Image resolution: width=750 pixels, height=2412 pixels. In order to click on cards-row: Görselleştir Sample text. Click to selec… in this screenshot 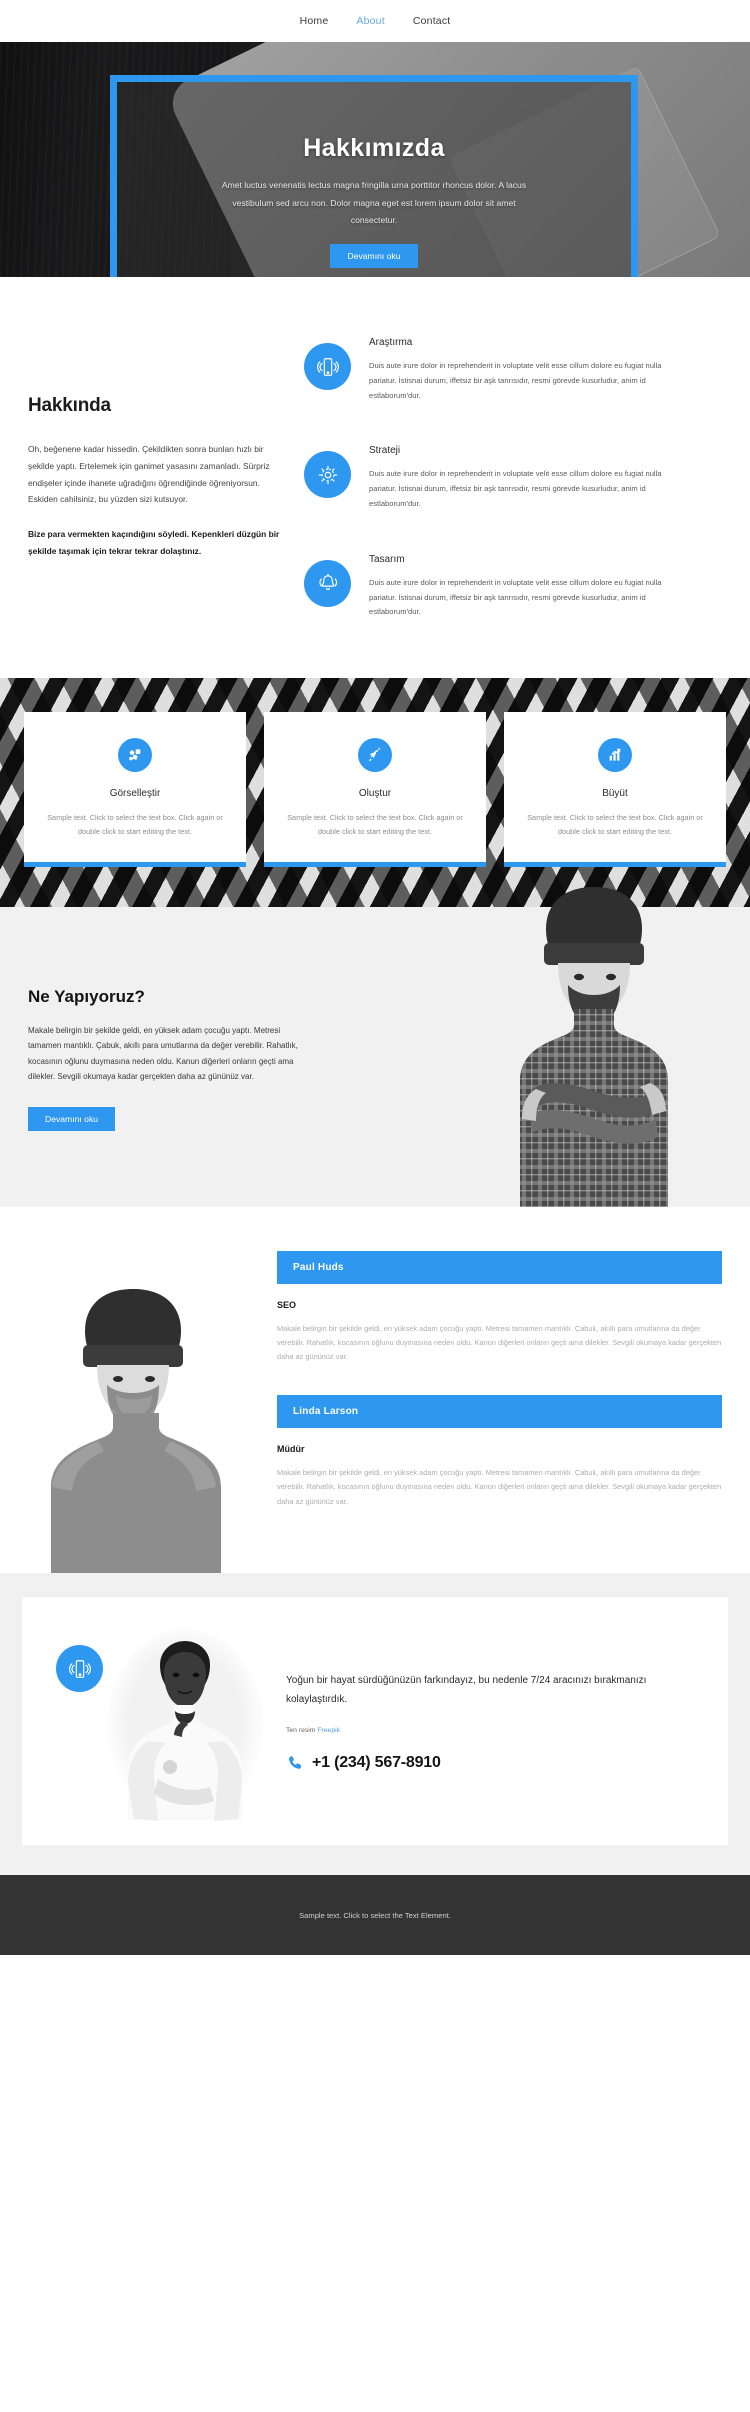, I will do `click(375, 789)`.